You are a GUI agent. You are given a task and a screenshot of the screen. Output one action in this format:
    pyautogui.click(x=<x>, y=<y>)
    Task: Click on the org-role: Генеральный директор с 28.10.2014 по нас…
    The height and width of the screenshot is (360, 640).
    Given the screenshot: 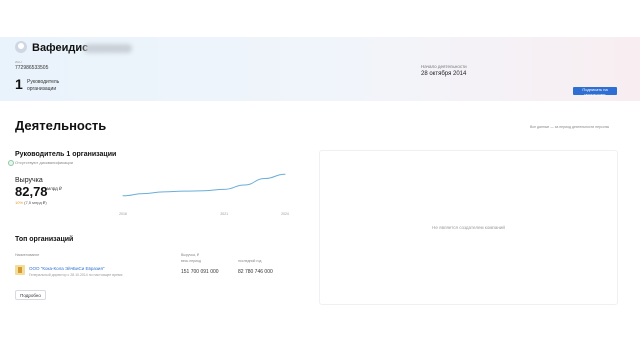 What is the action you would take?
    pyautogui.click(x=76, y=275)
    